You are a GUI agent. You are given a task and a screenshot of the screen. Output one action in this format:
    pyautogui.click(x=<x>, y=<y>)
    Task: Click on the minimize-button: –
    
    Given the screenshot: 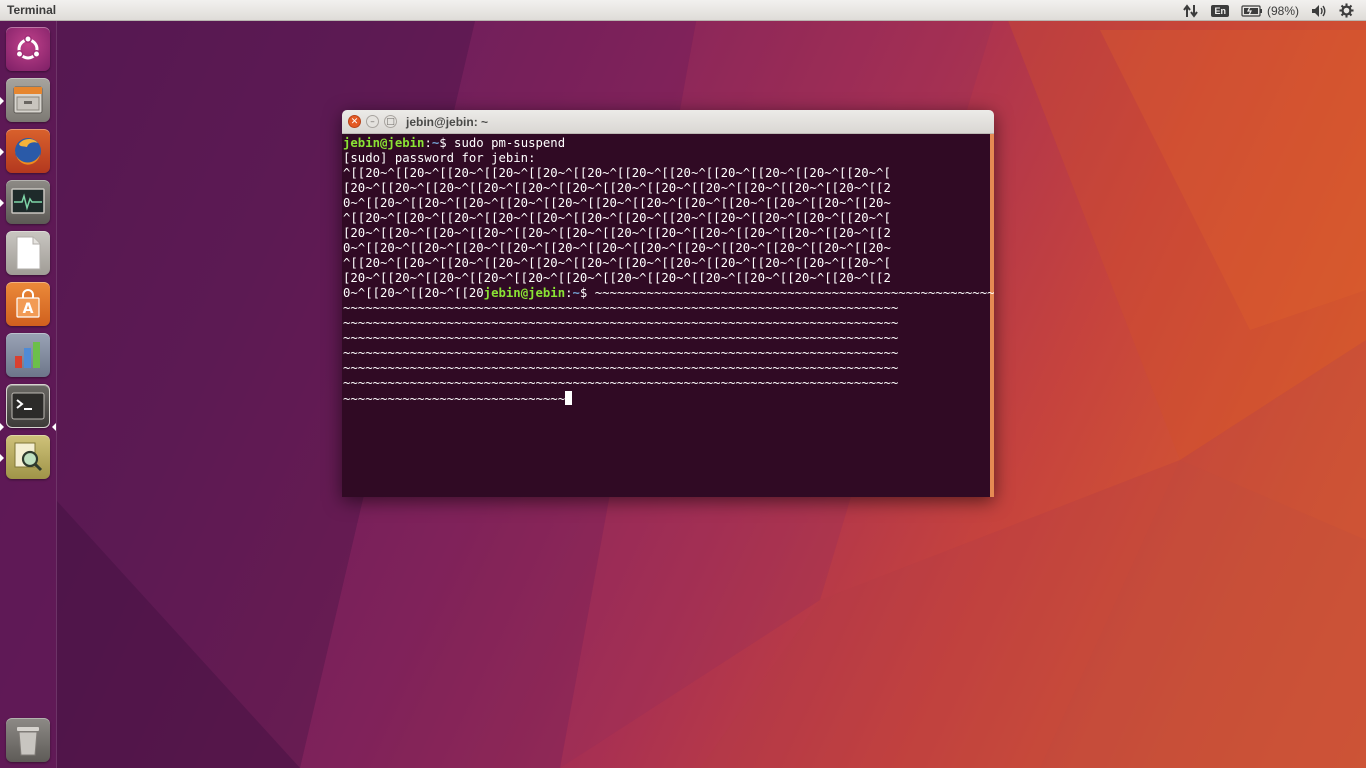 What is the action you would take?
    pyautogui.click(x=372, y=121)
    